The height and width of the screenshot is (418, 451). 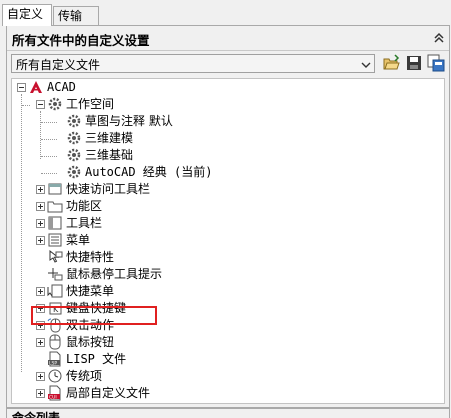 What do you see at coordinates (149, 172) in the screenshot?
I see `tree-node-label: AutoCAD 经典 (当前)` at bounding box center [149, 172].